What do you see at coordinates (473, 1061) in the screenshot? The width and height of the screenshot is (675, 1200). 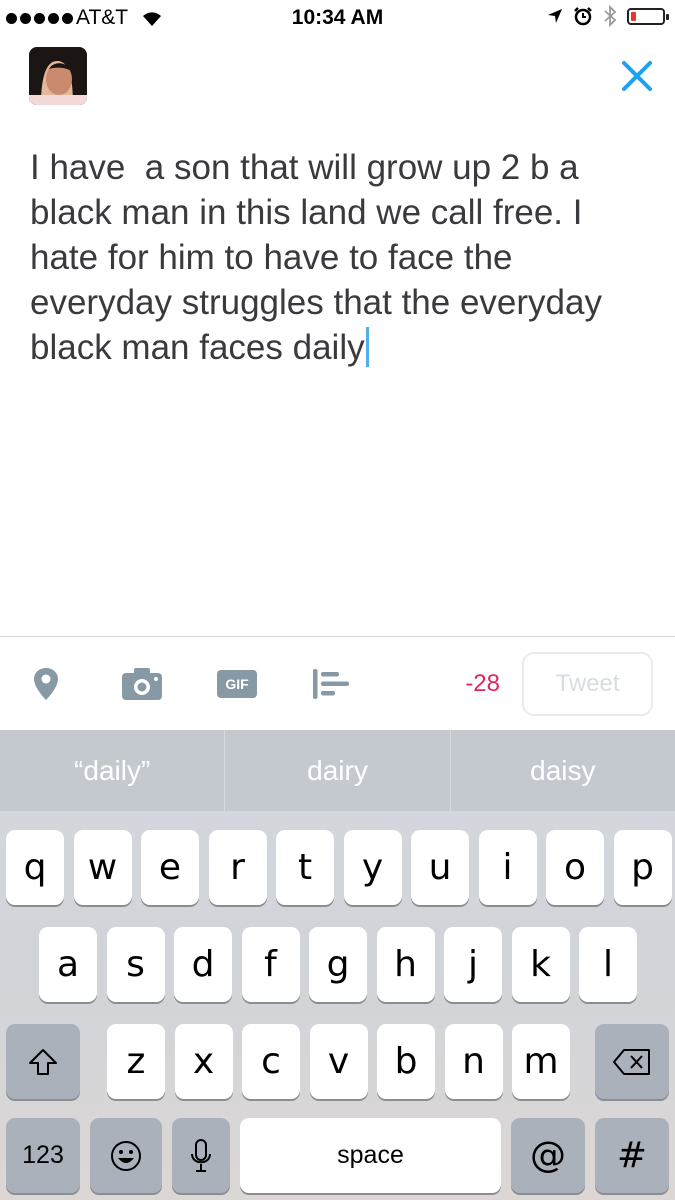 I see `key-n: n` at bounding box center [473, 1061].